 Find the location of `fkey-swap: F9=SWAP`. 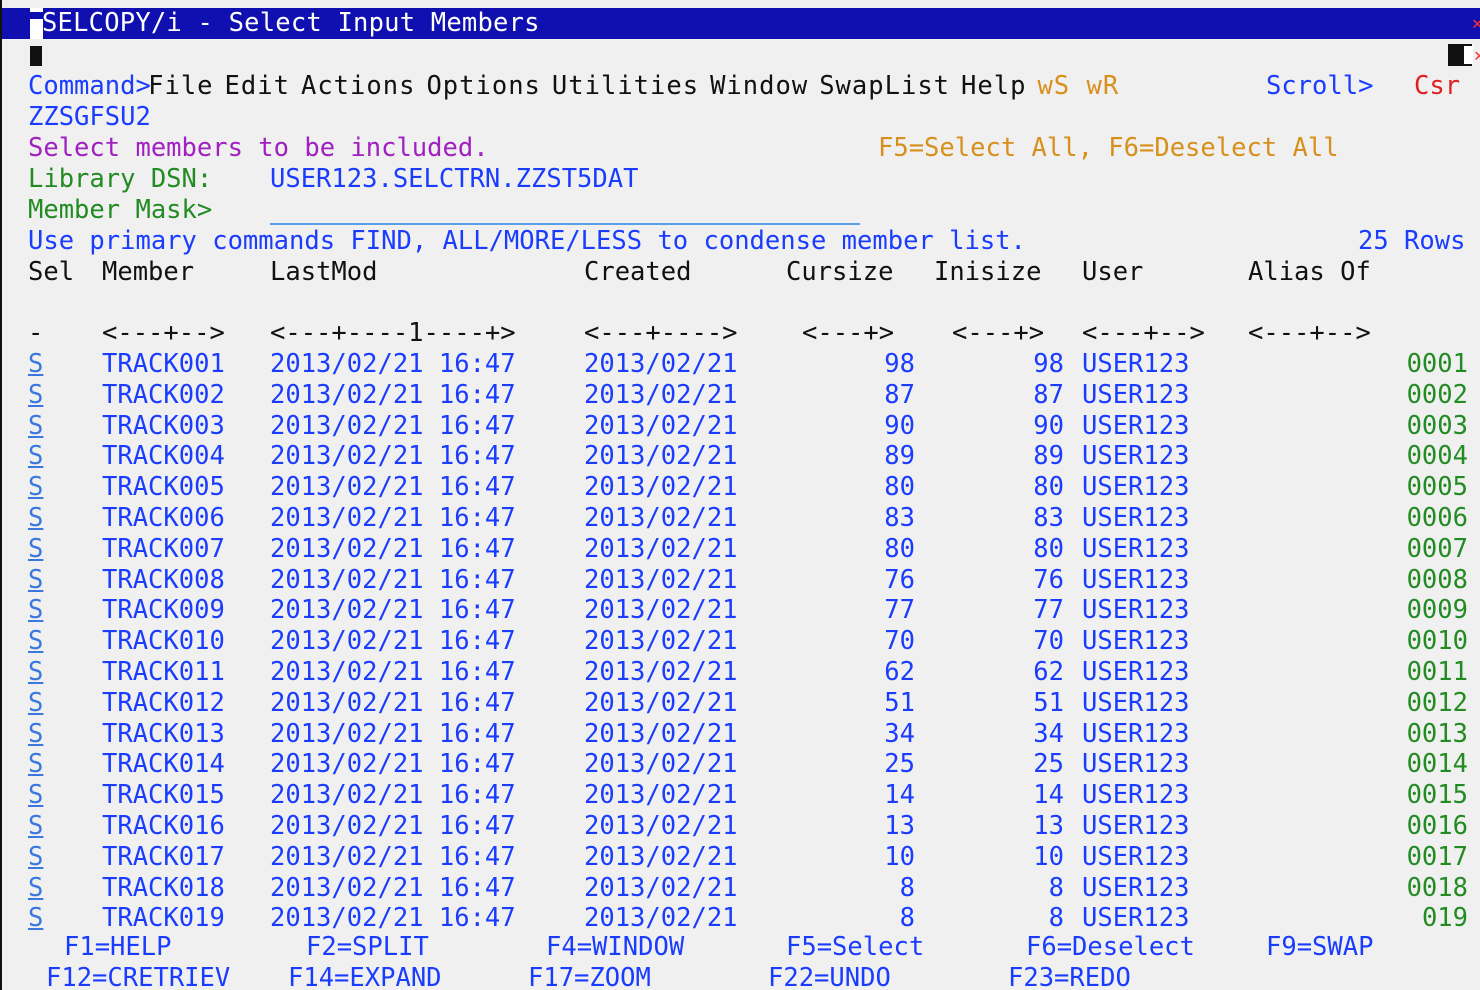

fkey-swap: F9=SWAP is located at coordinates (1319, 947).